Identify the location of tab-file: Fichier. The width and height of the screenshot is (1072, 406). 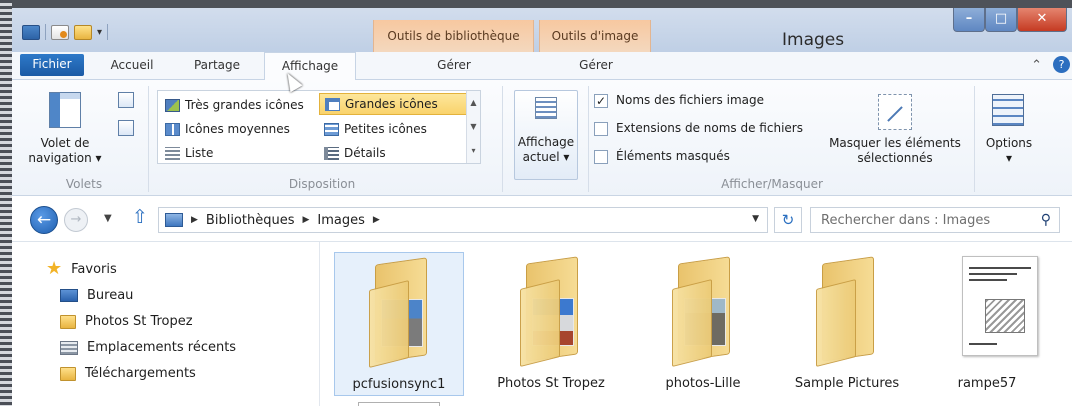
(52, 65).